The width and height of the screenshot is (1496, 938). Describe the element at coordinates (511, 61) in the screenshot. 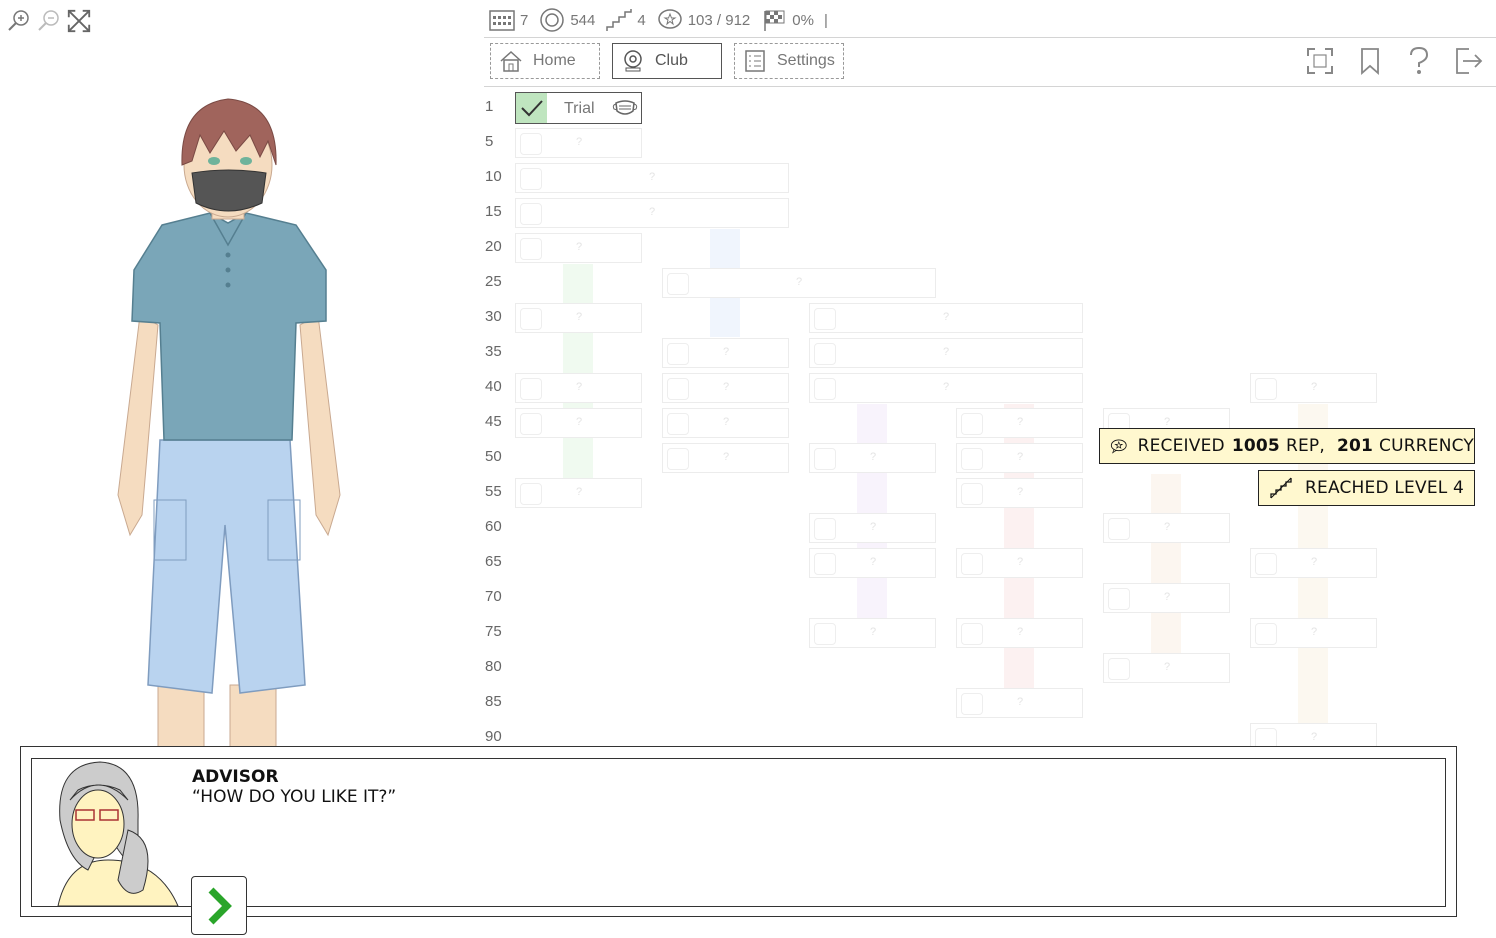

I see `home-icon` at that location.